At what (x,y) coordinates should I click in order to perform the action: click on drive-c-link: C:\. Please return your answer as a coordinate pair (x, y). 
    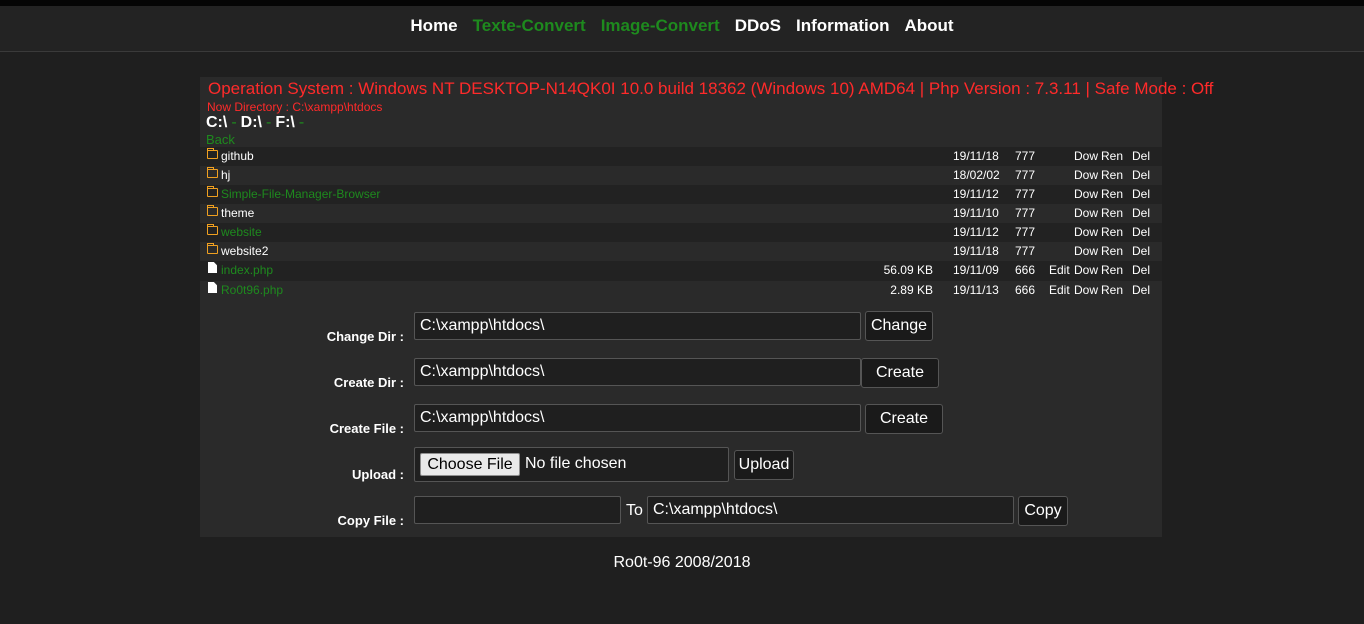
    Looking at the image, I should click on (216, 122).